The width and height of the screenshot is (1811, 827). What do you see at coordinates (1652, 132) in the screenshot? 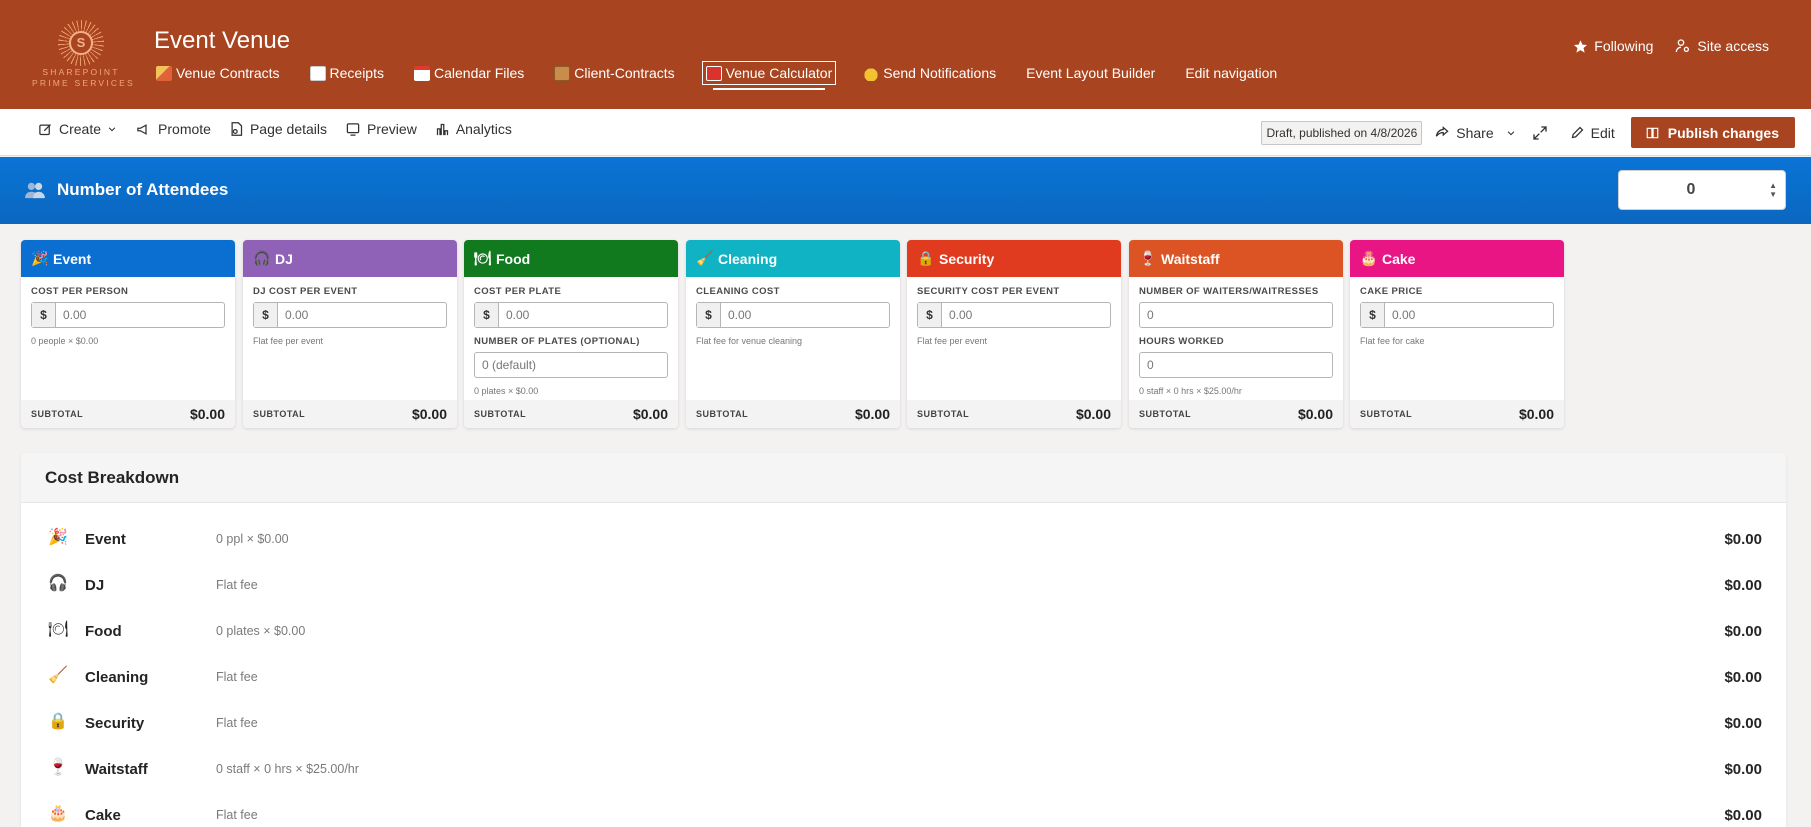
I see `book-icon` at bounding box center [1652, 132].